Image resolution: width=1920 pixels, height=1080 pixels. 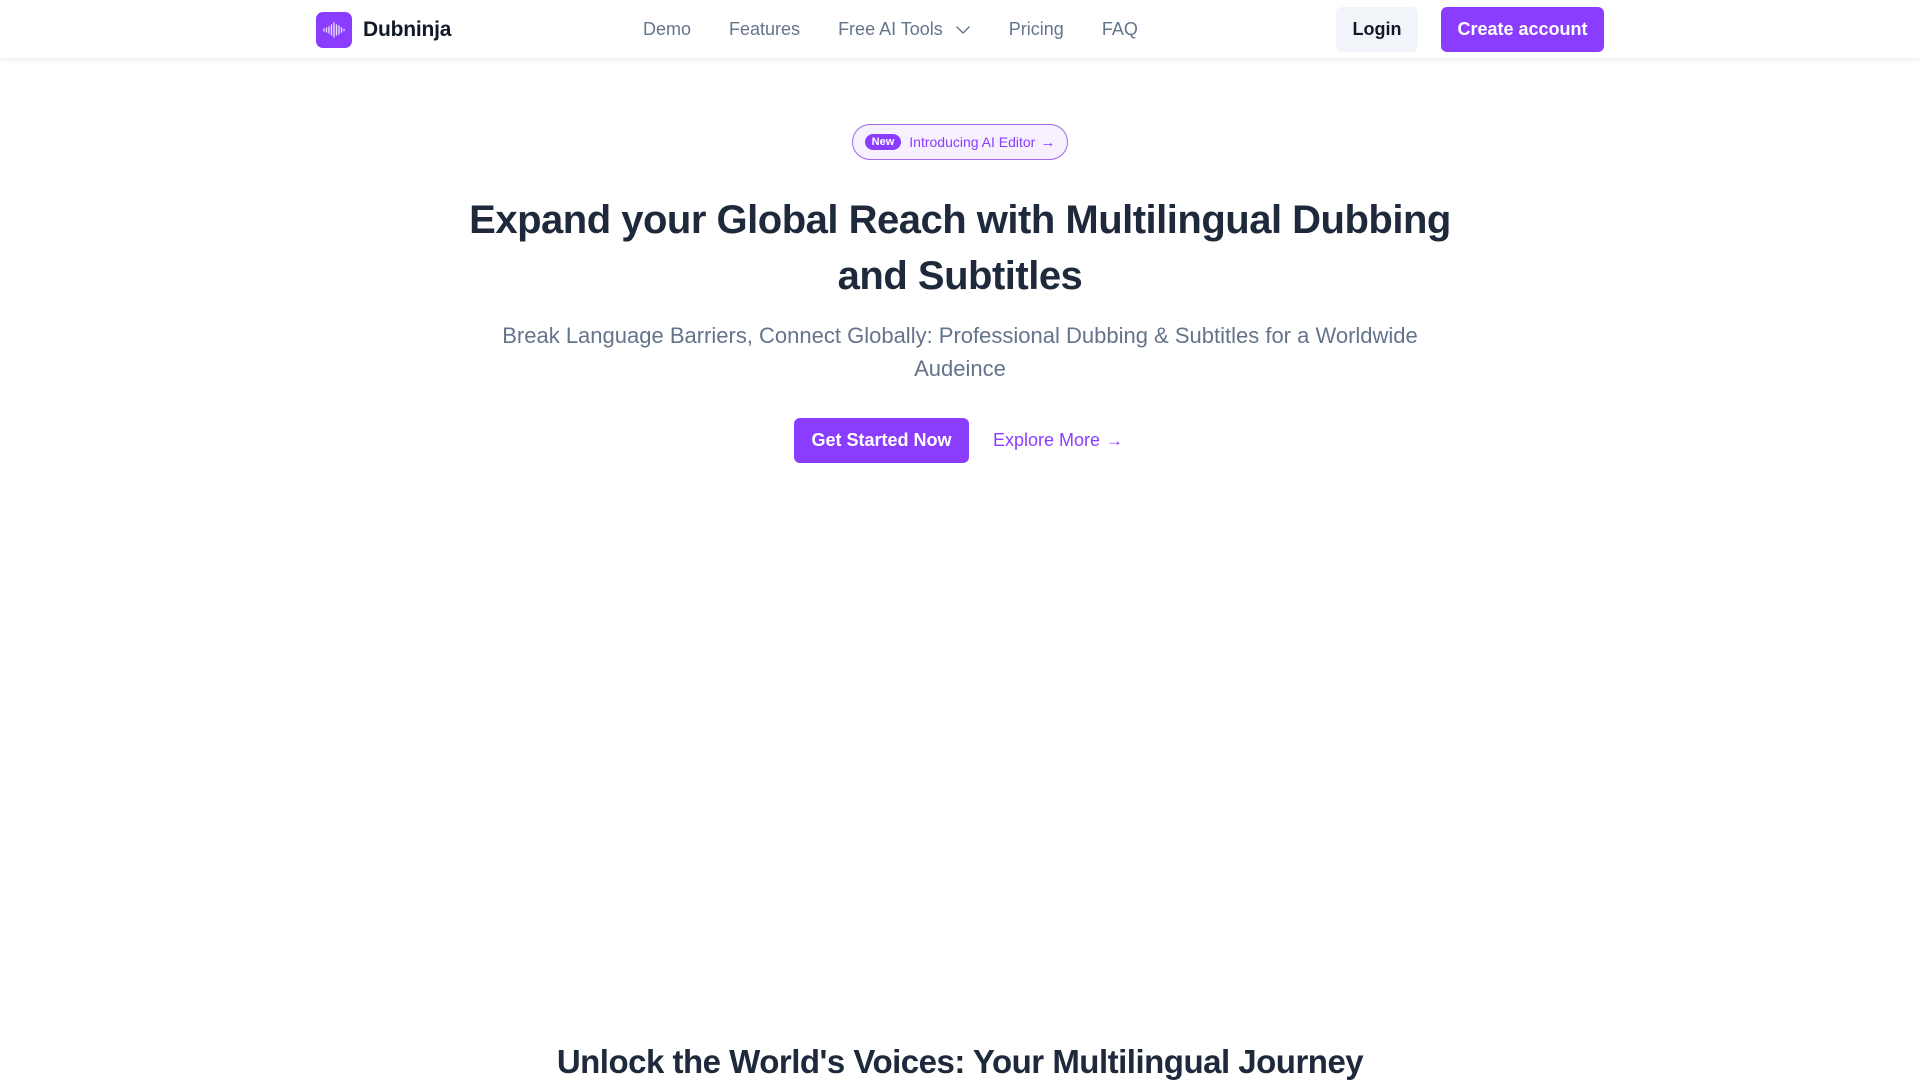 I want to click on nav-item-free-ai-tools-label: Free AI Tools, so click(x=890, y=29).